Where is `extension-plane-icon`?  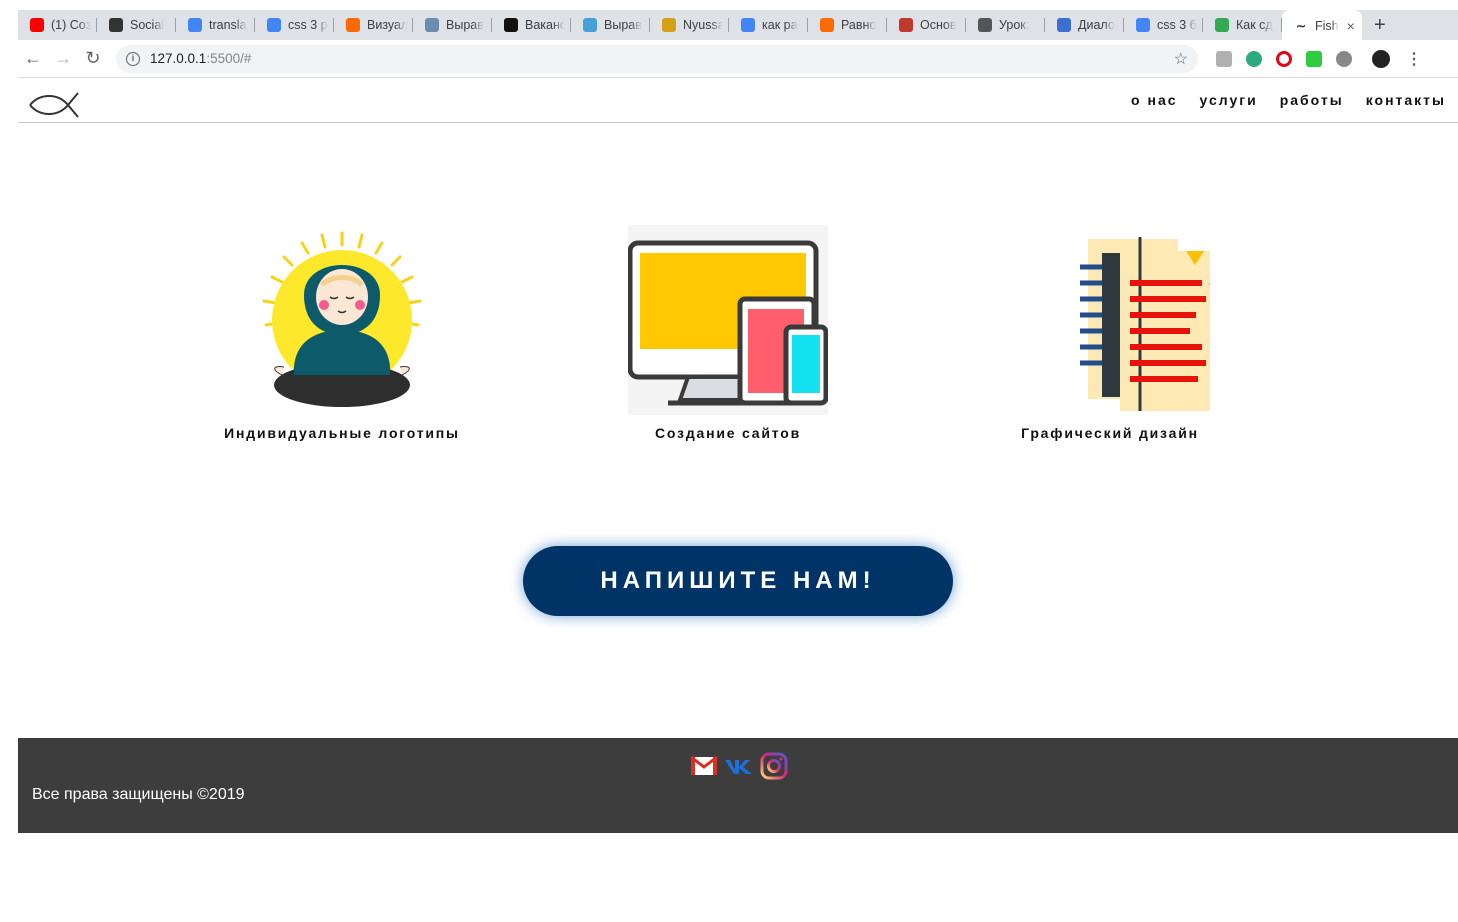 extension-plane-icon is located at coordinates (1254, 58).